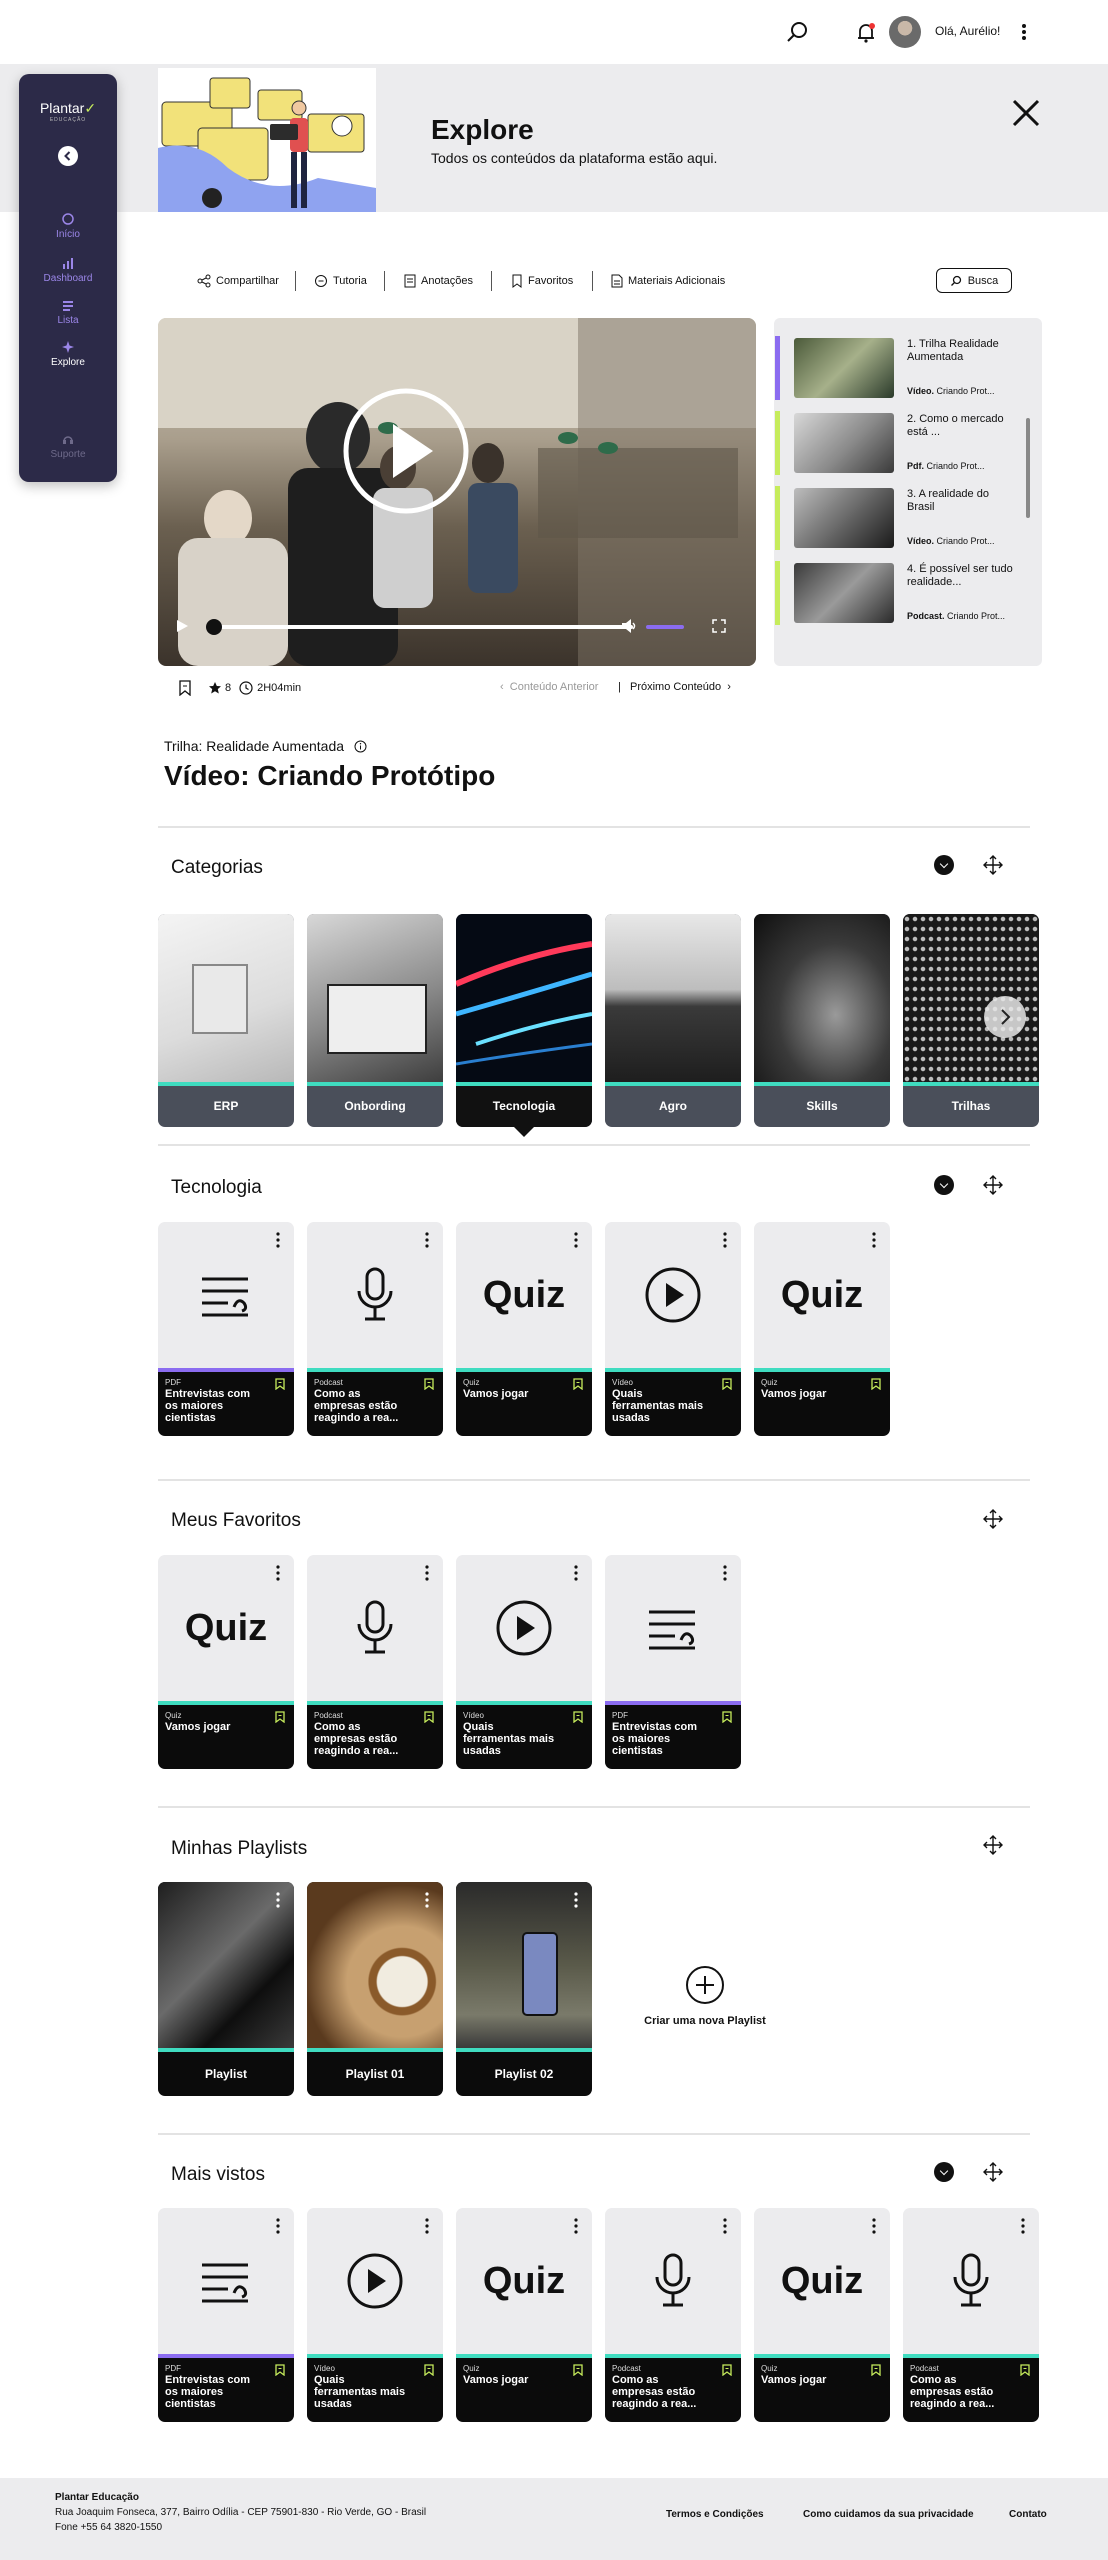 The height and width of the screenshot is (2560, 1108). What do you see at coordinates (719, 626) in the screenshot?
I see `fullscreen-icon` at bounding box center [719, 626].